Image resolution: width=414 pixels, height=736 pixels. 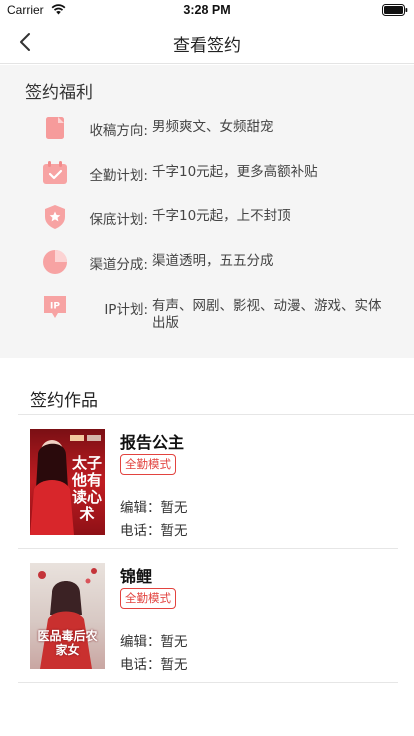 I want to click on page-title: 查看签约, so click(x=207, y=46).